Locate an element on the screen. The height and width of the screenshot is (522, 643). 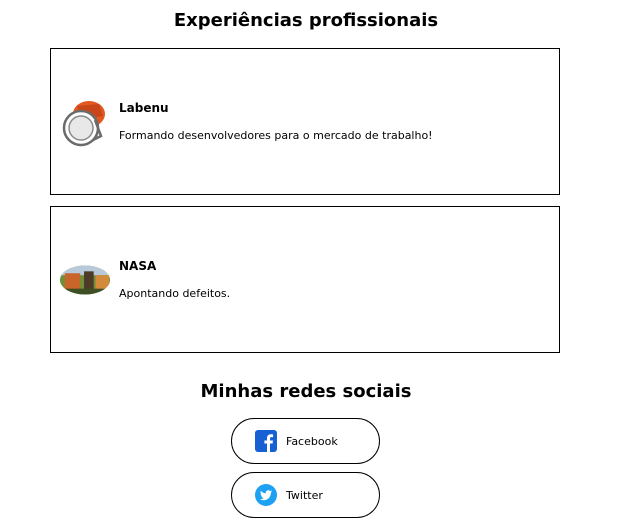
experience-section-title: Experiências profissionais is located at coordinates (306, 20).